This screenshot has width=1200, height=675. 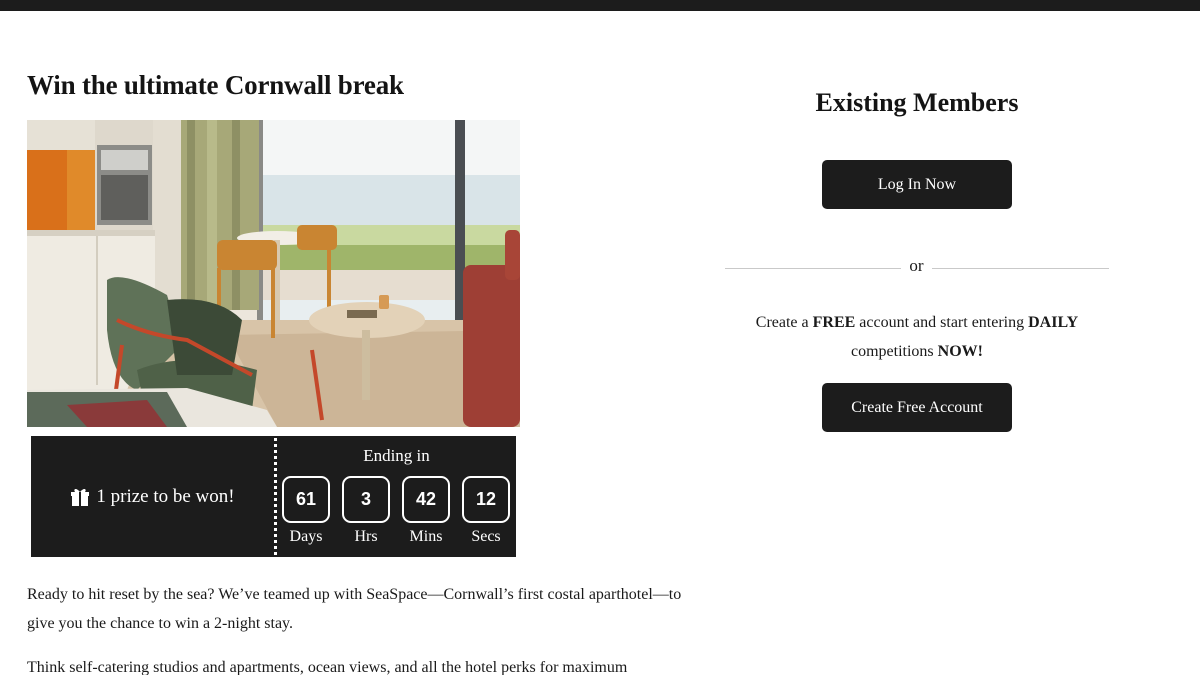 I want to click on login-button: Log In Now, so click(x=917, y=184).